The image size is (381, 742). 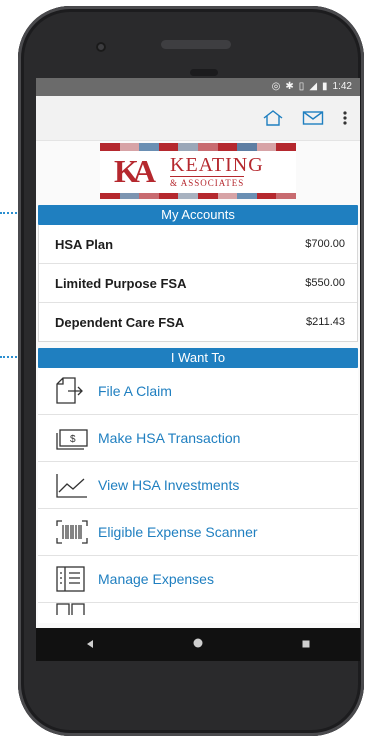 I want to click on signal-icon: ◢, so click(x=313, y=86).